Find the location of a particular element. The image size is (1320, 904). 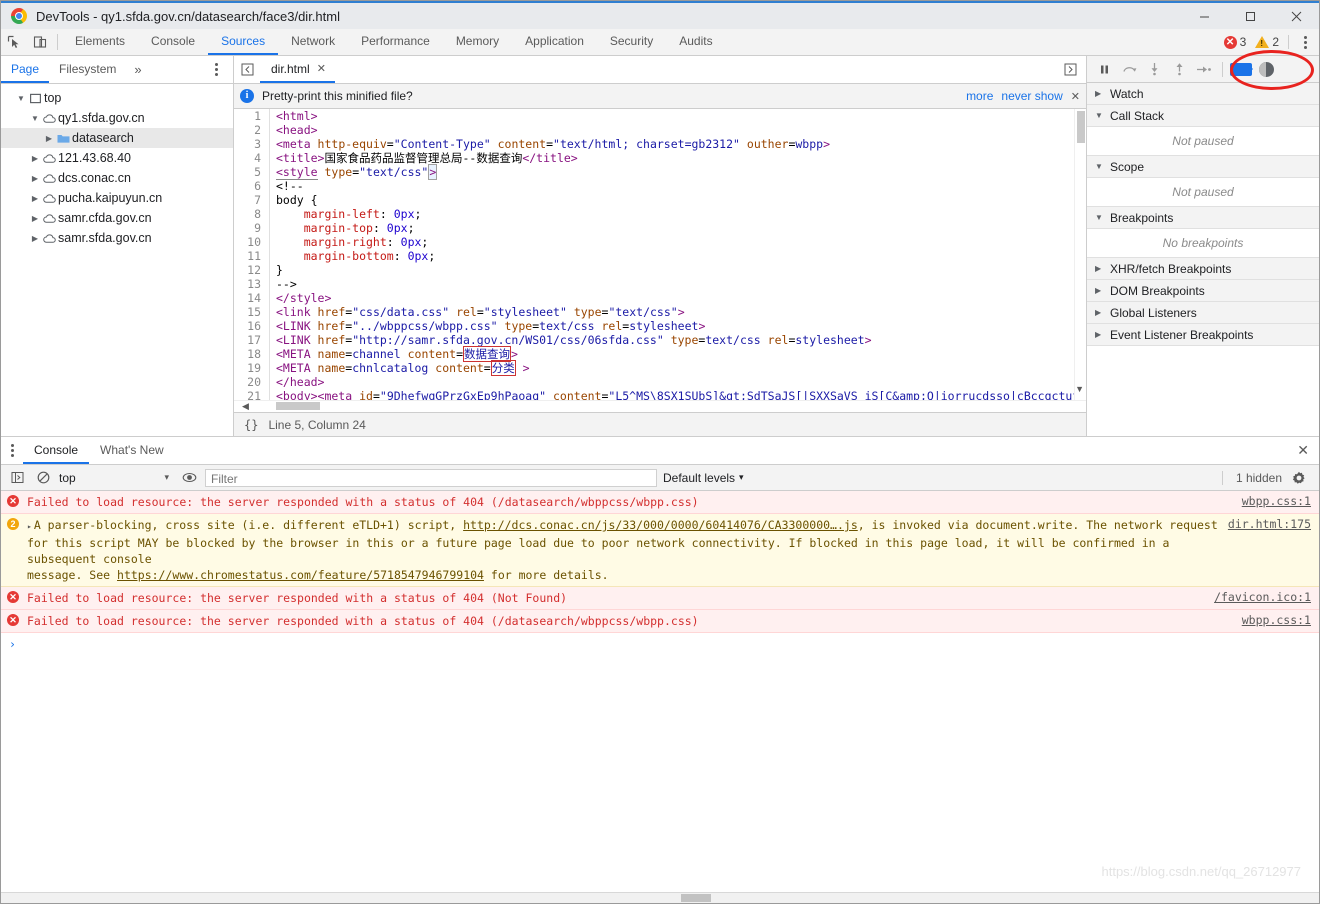

tree-item-pucha-kaipuyun-cn: ▶ pucha.kaipuyun.cn is located at coordinates (117, 198).